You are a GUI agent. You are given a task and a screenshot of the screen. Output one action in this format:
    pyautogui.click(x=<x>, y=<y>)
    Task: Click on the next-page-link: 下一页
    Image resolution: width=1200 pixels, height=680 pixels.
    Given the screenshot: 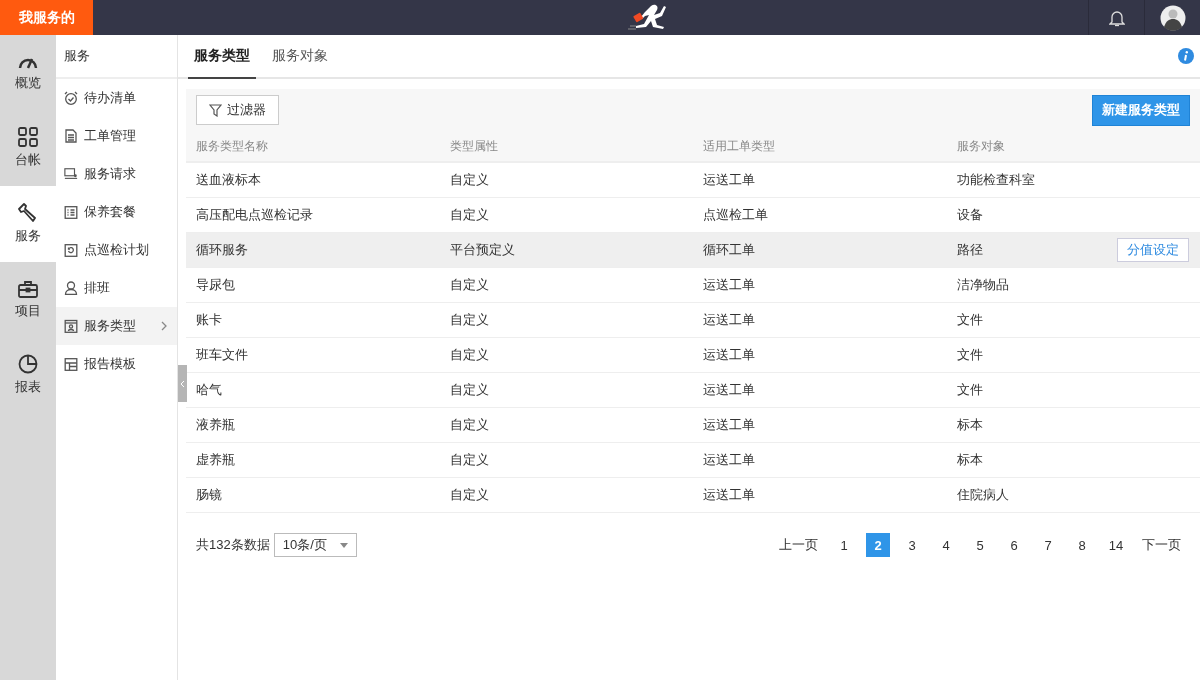 What is the action you would take?
    pyautogui.click(x=1161, y=545)
    